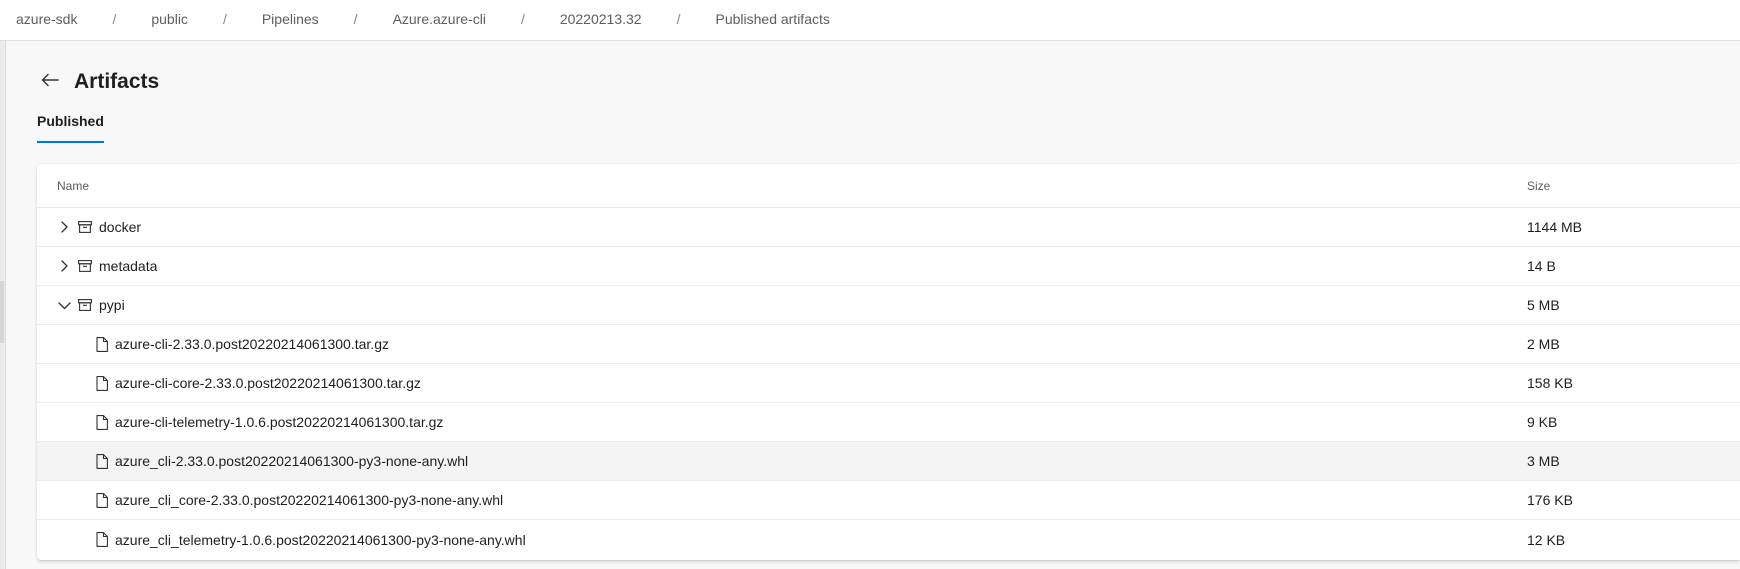 Image resolution: width=1740 pixels, height=569 pixels. Describe the element at coordinates (772, 19) in the screenshot. I see `breadcrumb-current-page: Published artifacts` at that location.